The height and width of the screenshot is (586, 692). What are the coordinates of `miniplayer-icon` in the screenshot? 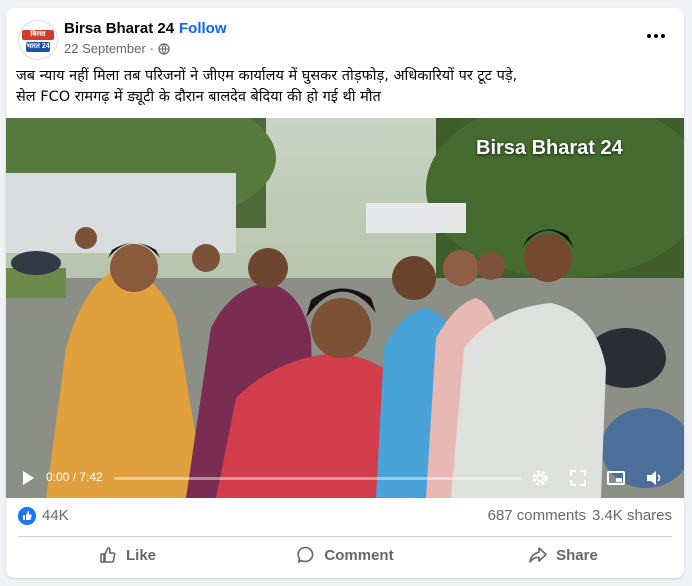 It's located at (616, 478).